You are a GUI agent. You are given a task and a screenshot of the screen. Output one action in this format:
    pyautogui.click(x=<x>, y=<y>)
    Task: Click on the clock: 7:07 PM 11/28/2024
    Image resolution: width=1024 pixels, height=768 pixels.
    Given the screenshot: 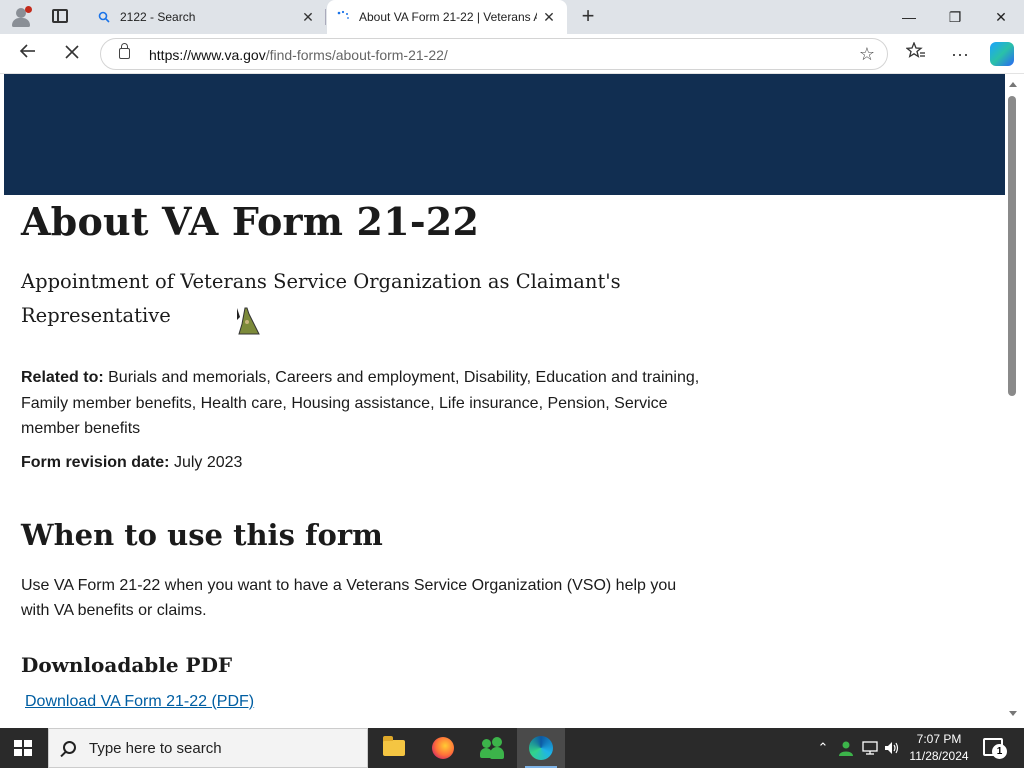 What is the action you would take?
    pyautogui.click(x=939, y=748)
    